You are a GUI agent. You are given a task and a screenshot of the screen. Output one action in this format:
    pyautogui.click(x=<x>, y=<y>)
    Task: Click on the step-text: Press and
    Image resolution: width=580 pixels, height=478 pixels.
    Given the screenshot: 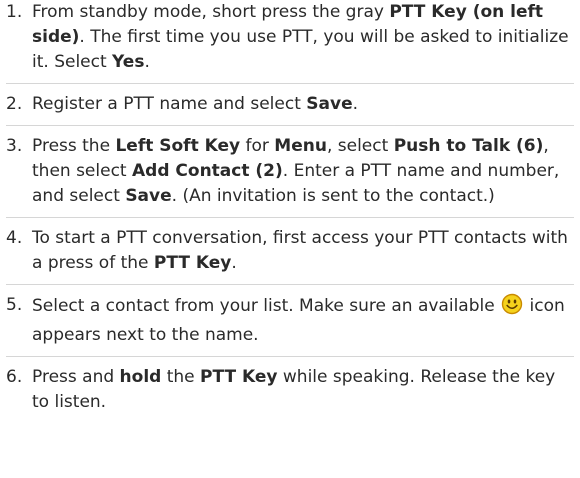 What is the action you would take?
    pyautogui.click(x=76, y=377)
    